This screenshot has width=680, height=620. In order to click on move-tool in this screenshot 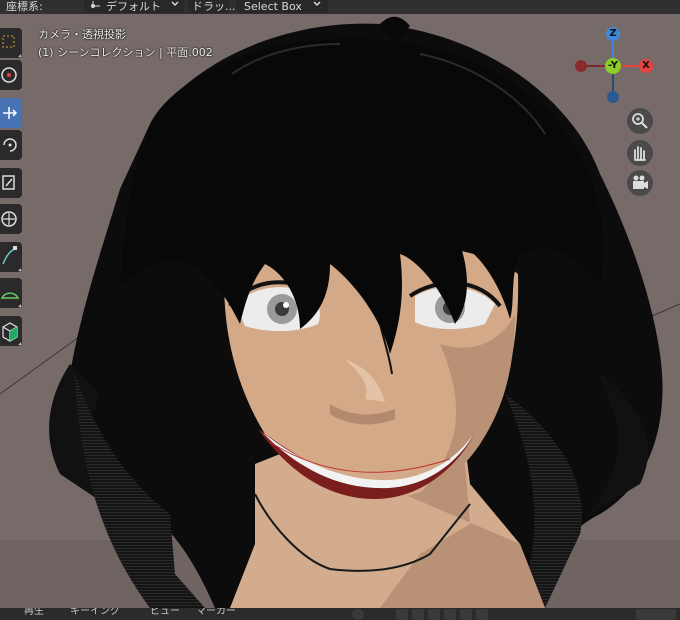, I will do `click(11, 113)`.